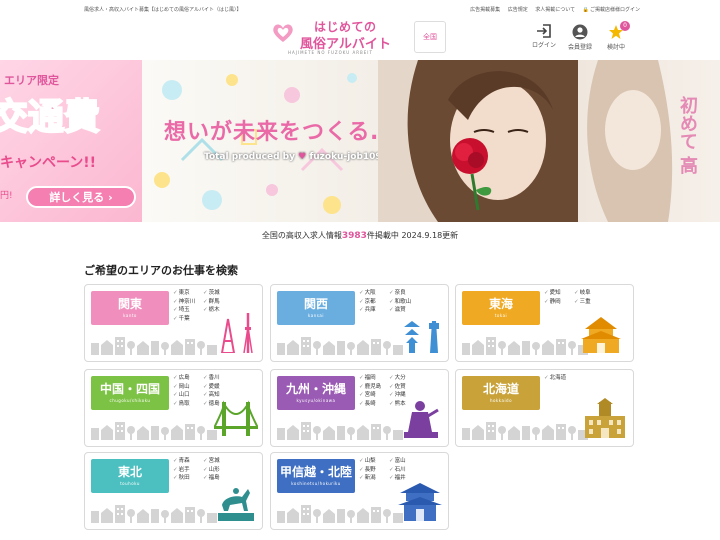 This screenshot has height=540, width=720. Describe the element at coordinates (374, 470) in the screenshot. I see `pref-link: 長野` at that location.